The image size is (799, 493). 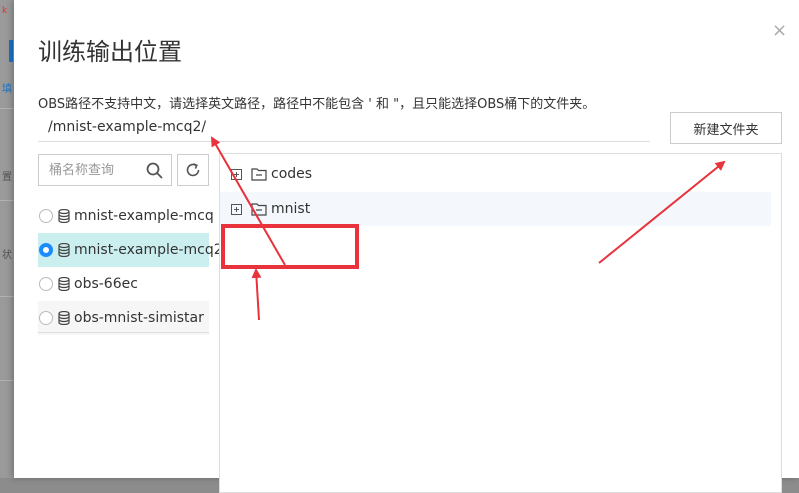 I want to click on bucket-search-box, so click(x=105, y=170).